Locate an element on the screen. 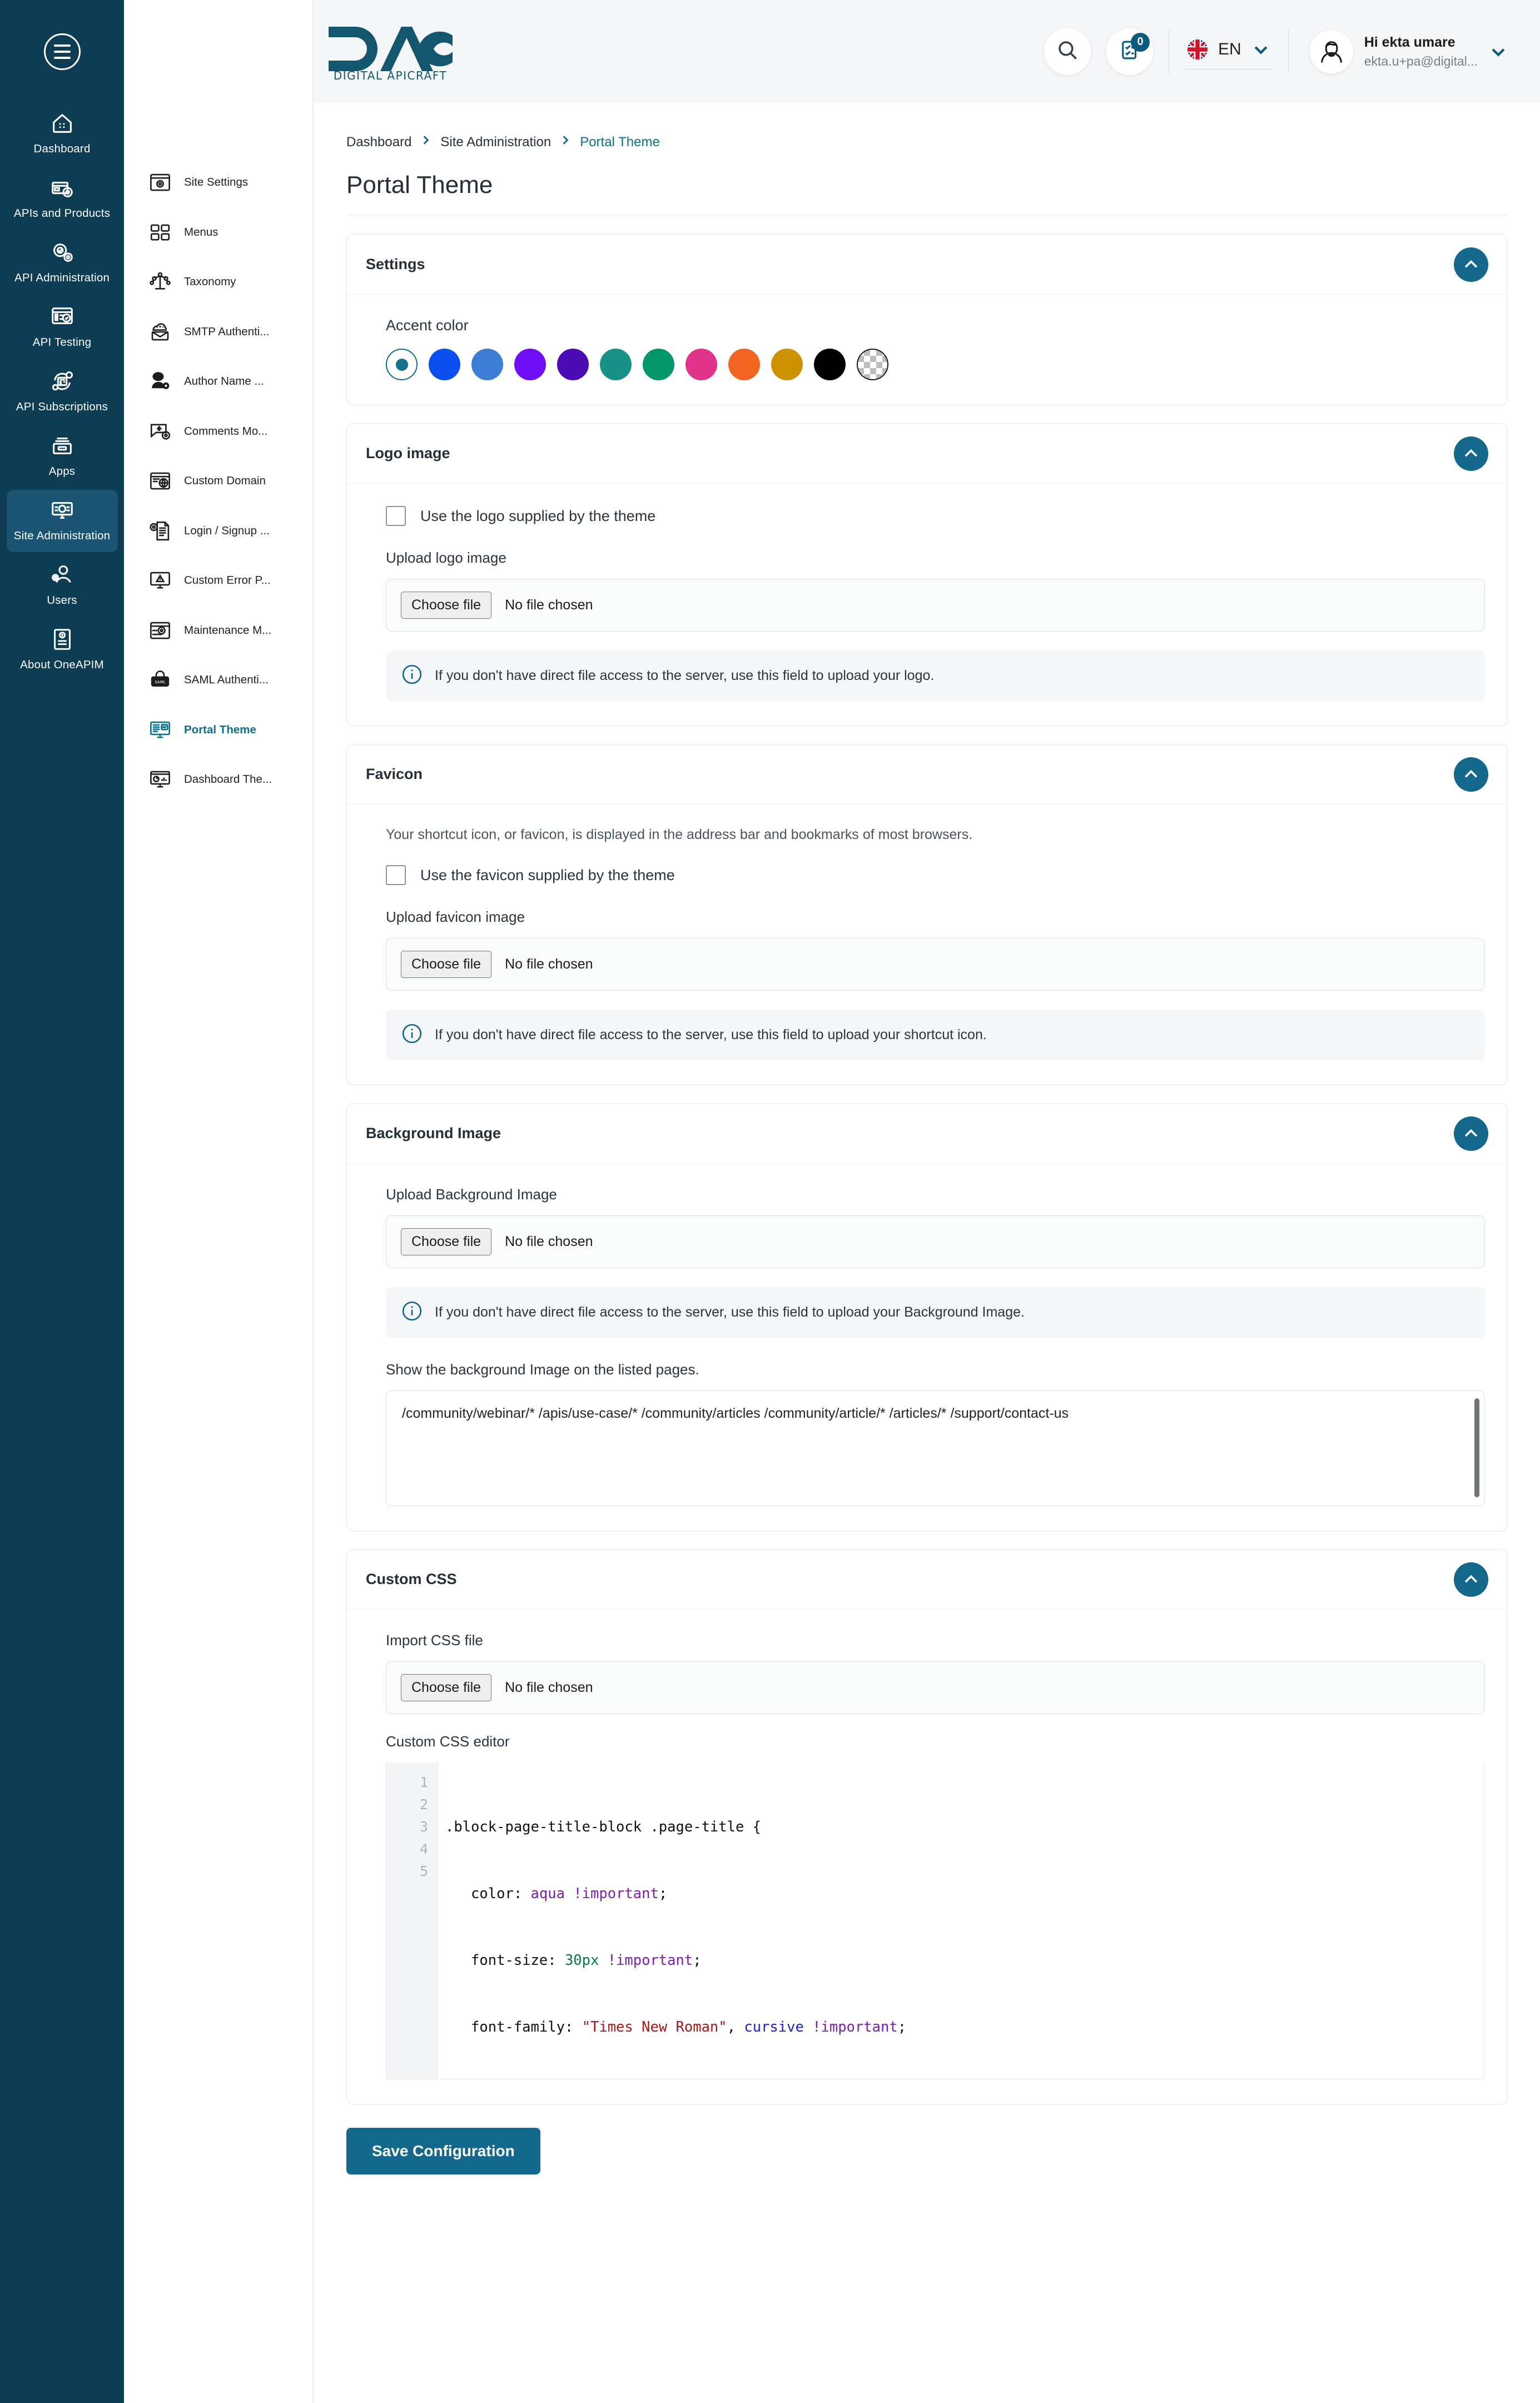 The height and width of the screenshot is (2403, 1540). sidebar-item-dashboard: Dashboard is located at coordinates (62, 134).